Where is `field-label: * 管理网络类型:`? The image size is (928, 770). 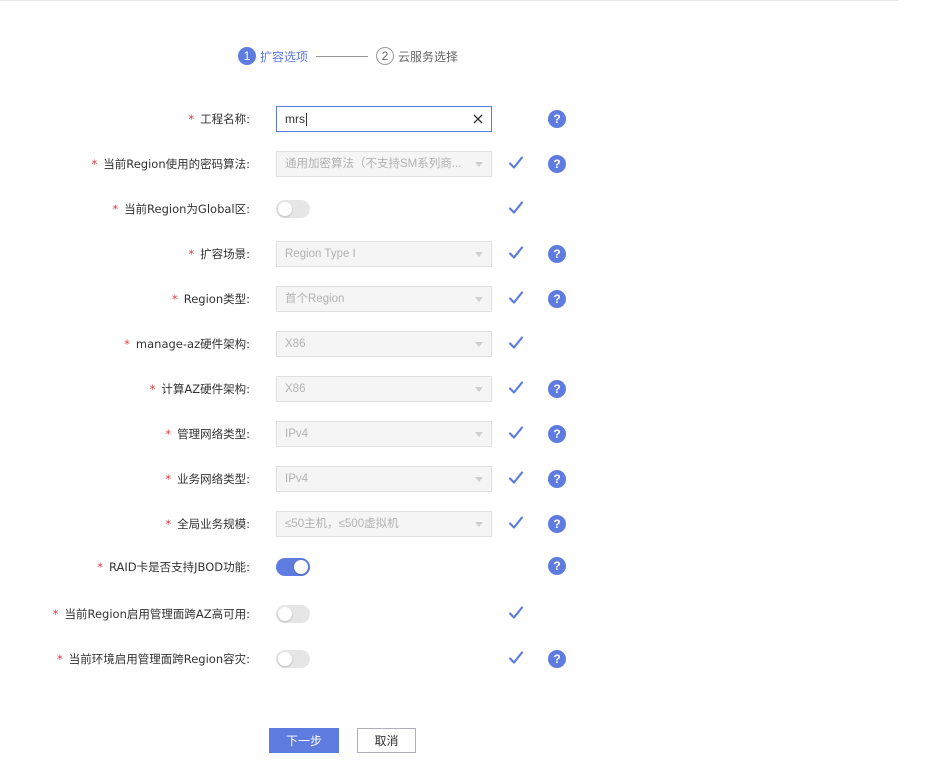 field-label: * 管理网络类型: is located at coordinates (207, 434).